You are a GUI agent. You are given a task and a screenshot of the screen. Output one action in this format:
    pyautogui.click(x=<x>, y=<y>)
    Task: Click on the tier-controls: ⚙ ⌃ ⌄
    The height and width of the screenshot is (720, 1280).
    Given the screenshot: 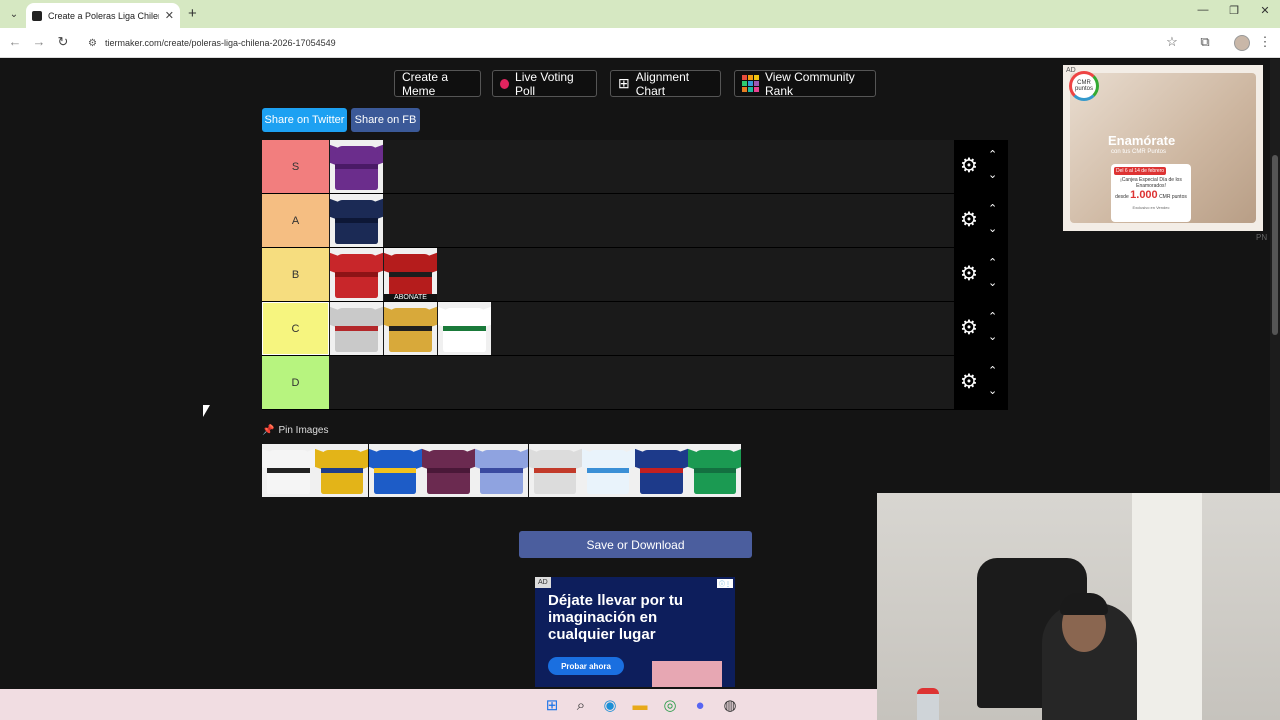 What is the action you would take?
    pyautogui.click(x=981, y=274)
    